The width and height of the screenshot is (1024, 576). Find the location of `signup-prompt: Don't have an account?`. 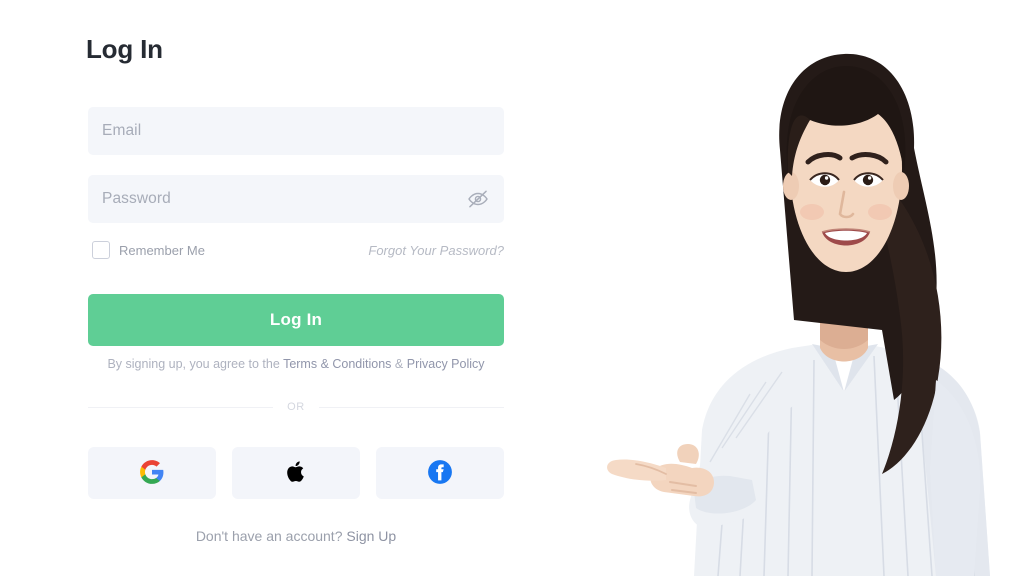

signup-prompt: Don't have an account? is located at coordinates (271, 536).